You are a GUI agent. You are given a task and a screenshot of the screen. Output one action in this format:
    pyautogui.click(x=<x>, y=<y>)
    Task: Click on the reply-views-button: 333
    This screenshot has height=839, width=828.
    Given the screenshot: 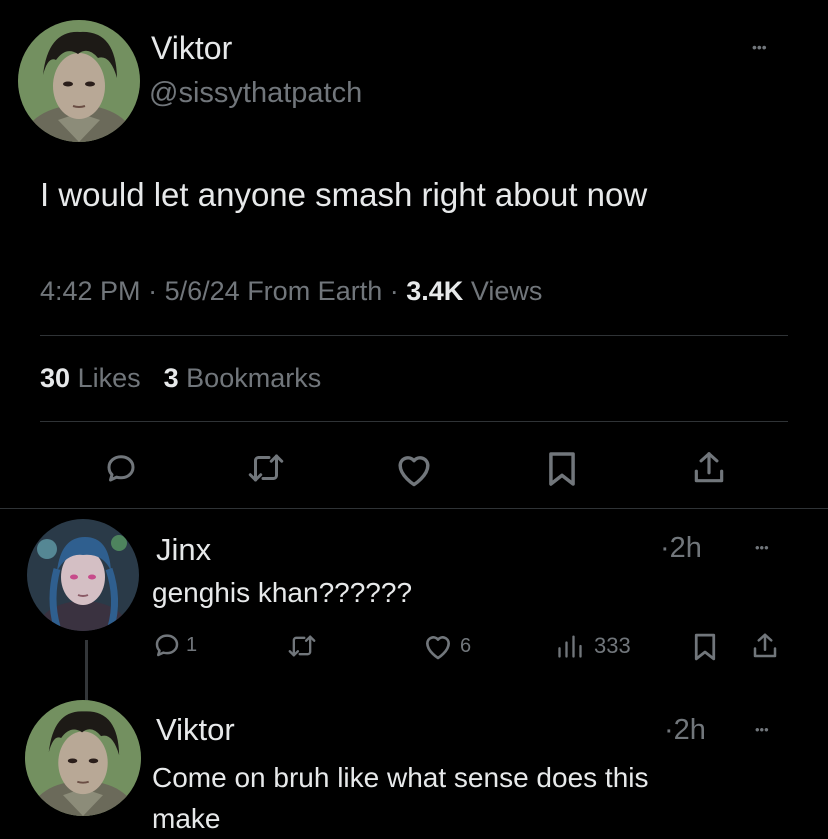 What is the action you would take?
    pyautogui.click(x=593, y=646)
    